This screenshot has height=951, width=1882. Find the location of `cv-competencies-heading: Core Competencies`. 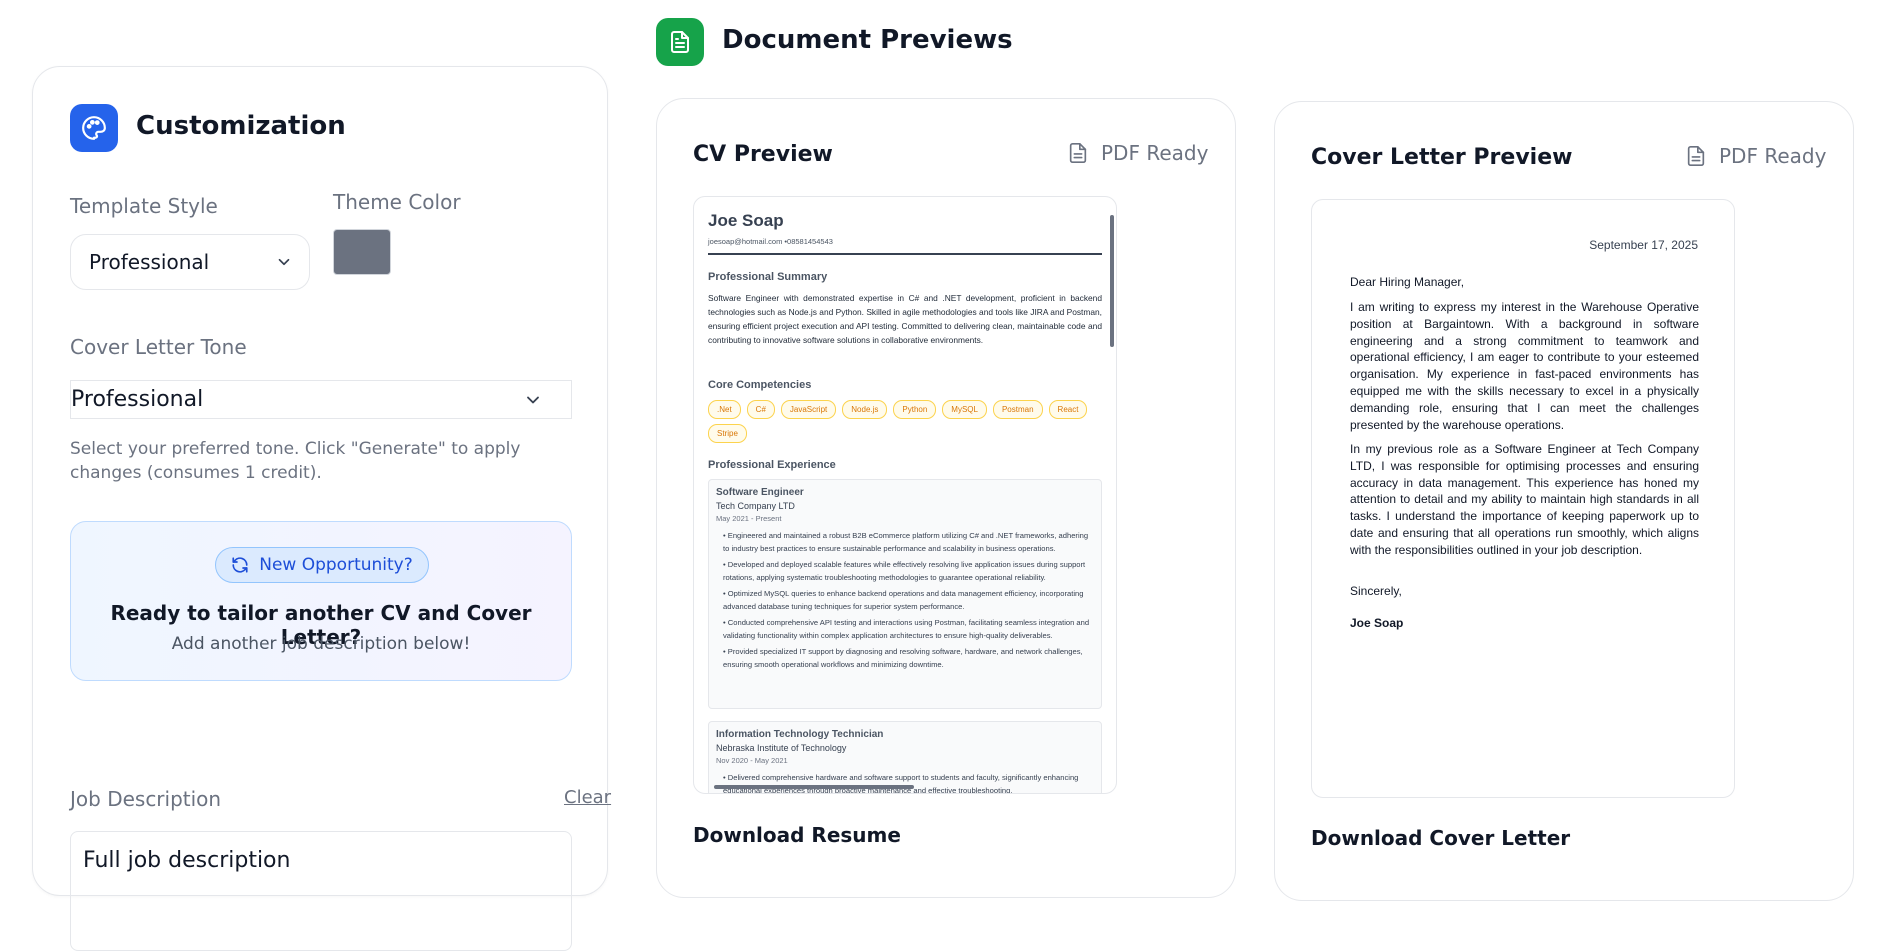

cv-competencies-heading: Core Competencies is located at coordinates (760, 385).